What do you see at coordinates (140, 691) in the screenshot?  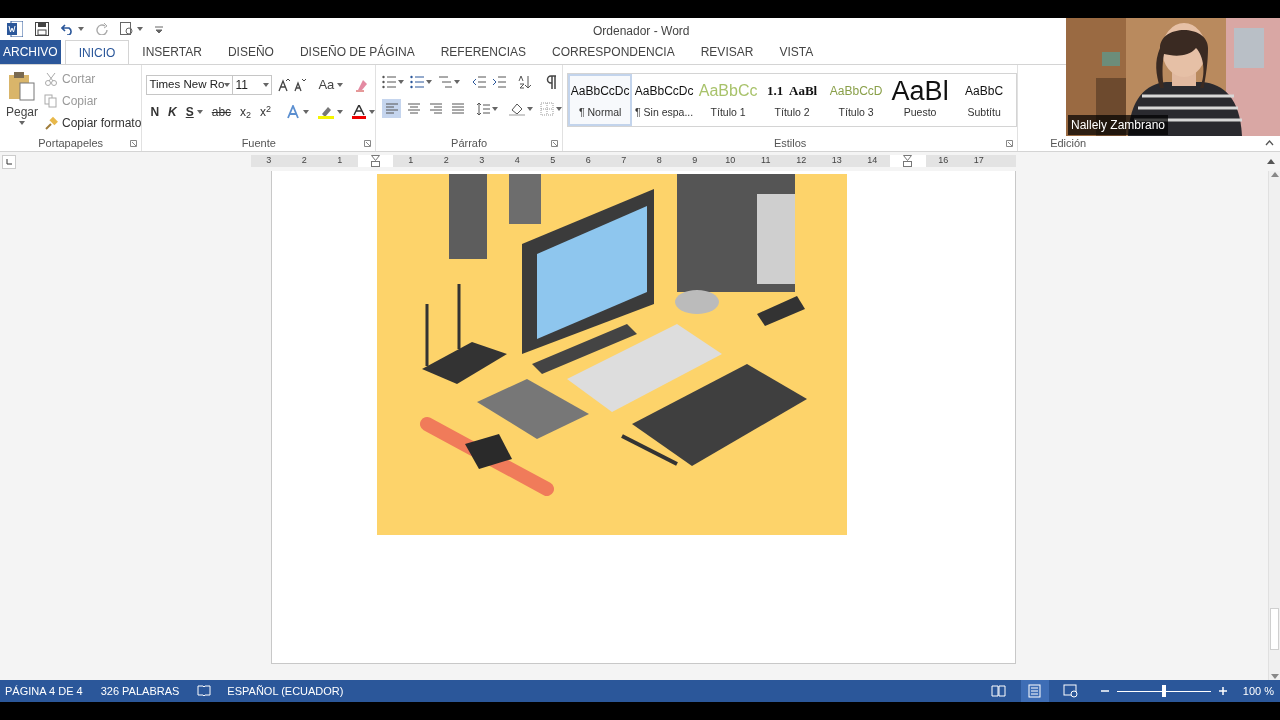 I see `word-count: 326 PALABRAS` at bounding box center [140, 691].